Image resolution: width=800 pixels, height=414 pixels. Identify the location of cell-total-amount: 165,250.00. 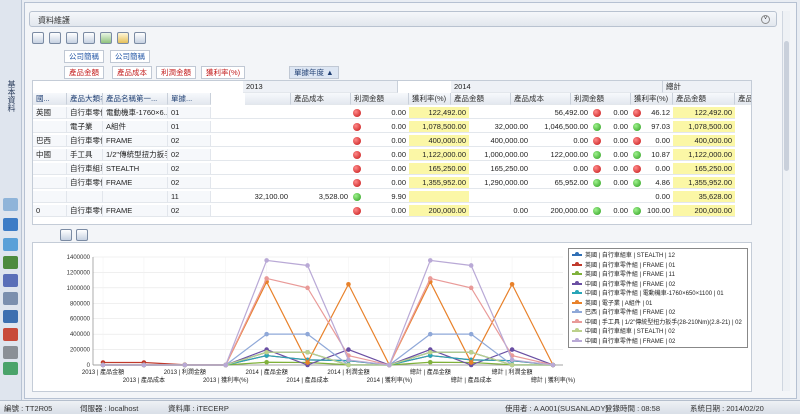
(704, 169).